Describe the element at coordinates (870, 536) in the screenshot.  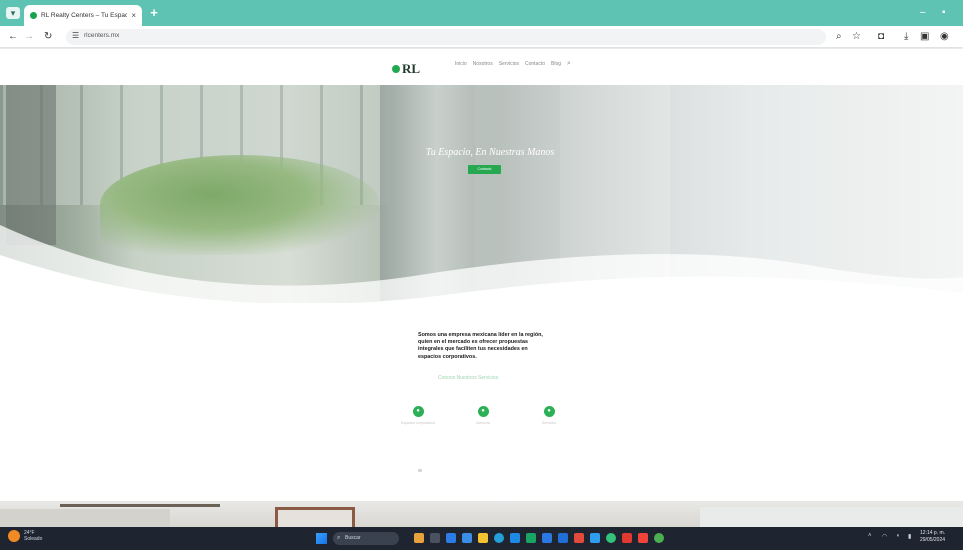
I see `tray-chevron-icon: ˄` at that location.